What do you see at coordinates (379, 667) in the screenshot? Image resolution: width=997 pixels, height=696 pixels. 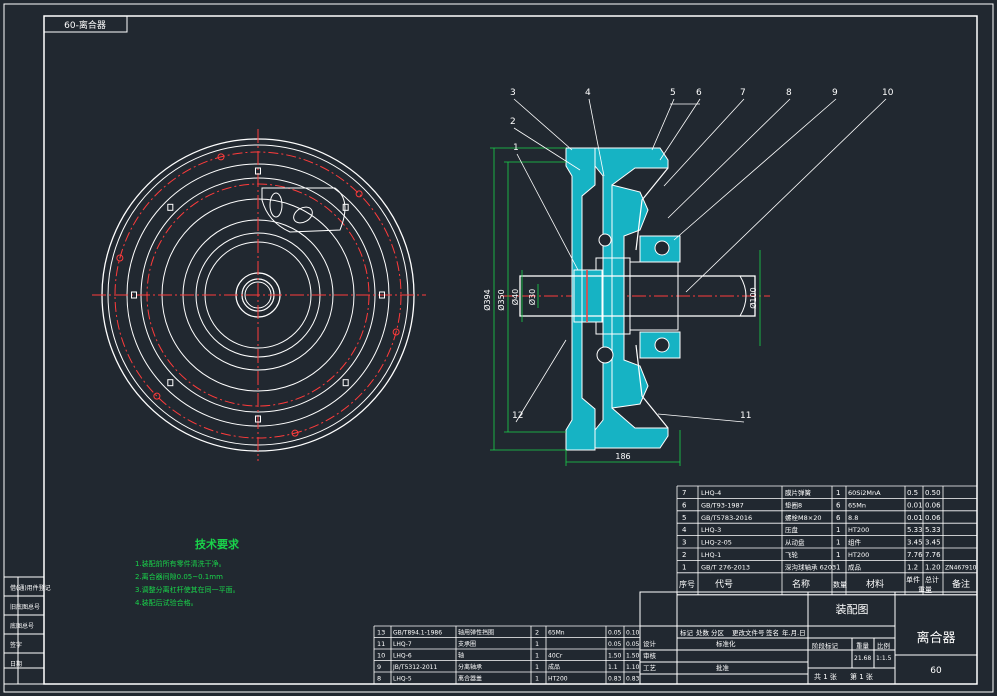 I see `bom-no: 9` at bounding box center [379, 667].